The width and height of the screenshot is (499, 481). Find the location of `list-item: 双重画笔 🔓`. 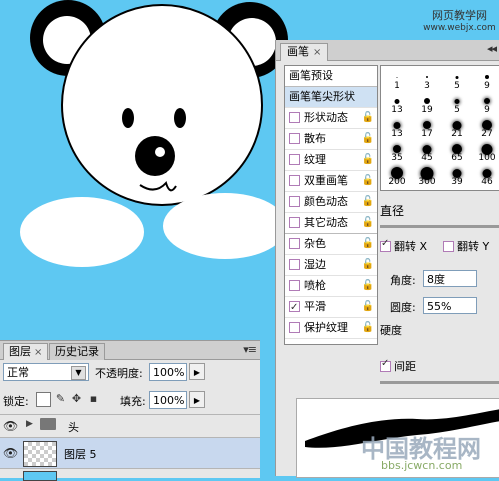

list-item: 双重画笔 🔓 is located at coordinates (331, 181).